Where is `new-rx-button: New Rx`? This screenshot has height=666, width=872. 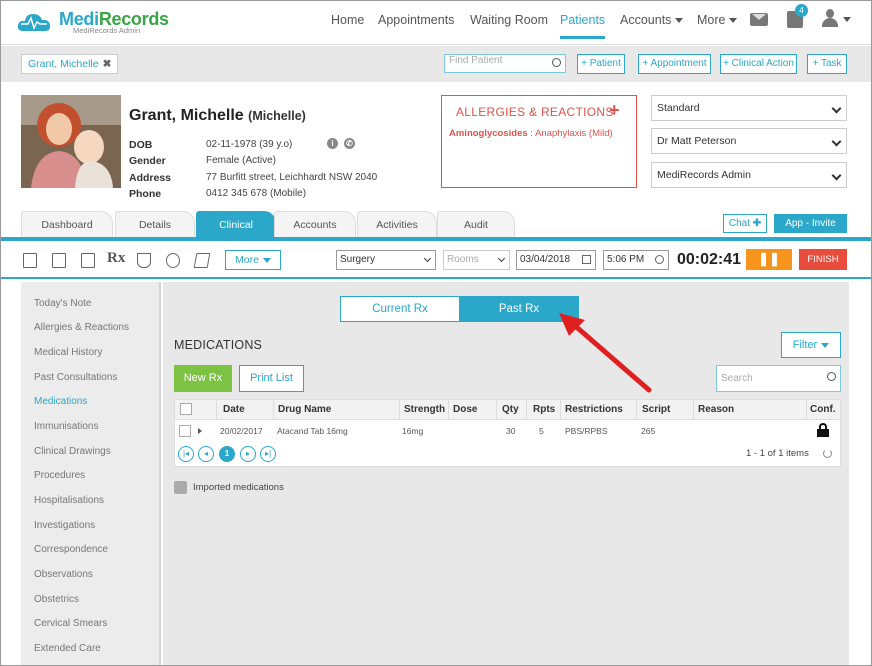
new-rx-button: New Rx is located at coordinates (203, 378).